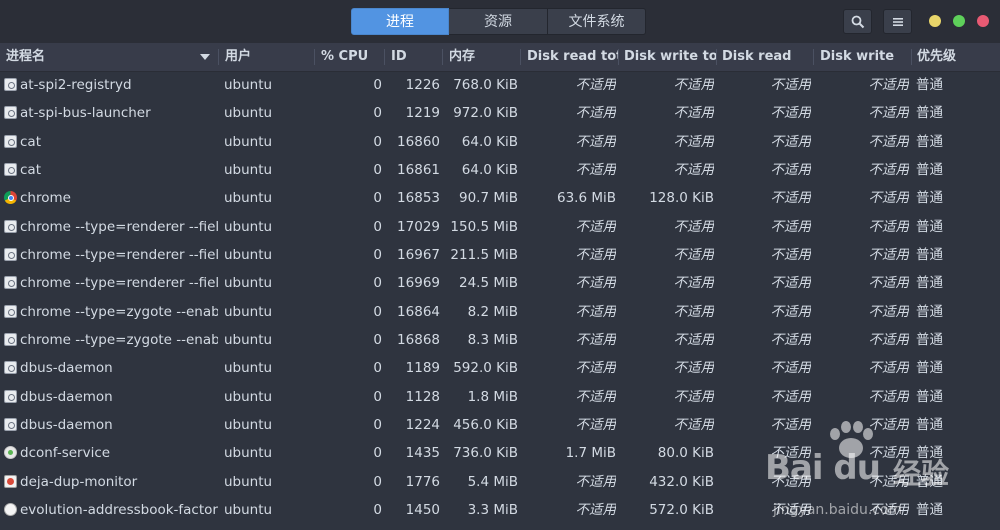  I want to click on tab-resources: 资源, so click(498, 21).